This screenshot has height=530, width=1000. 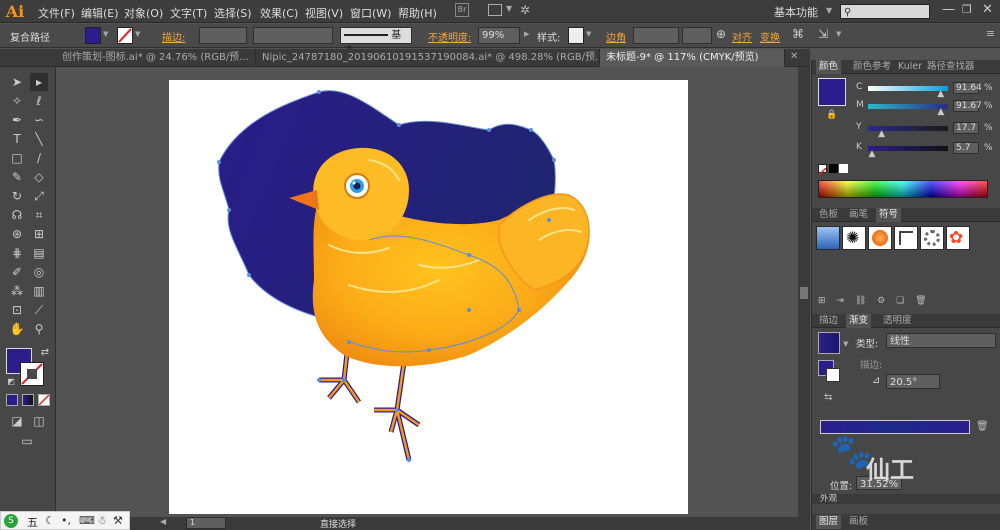 I want to click on arrange-documents-icon, so click(x=495, y=10).